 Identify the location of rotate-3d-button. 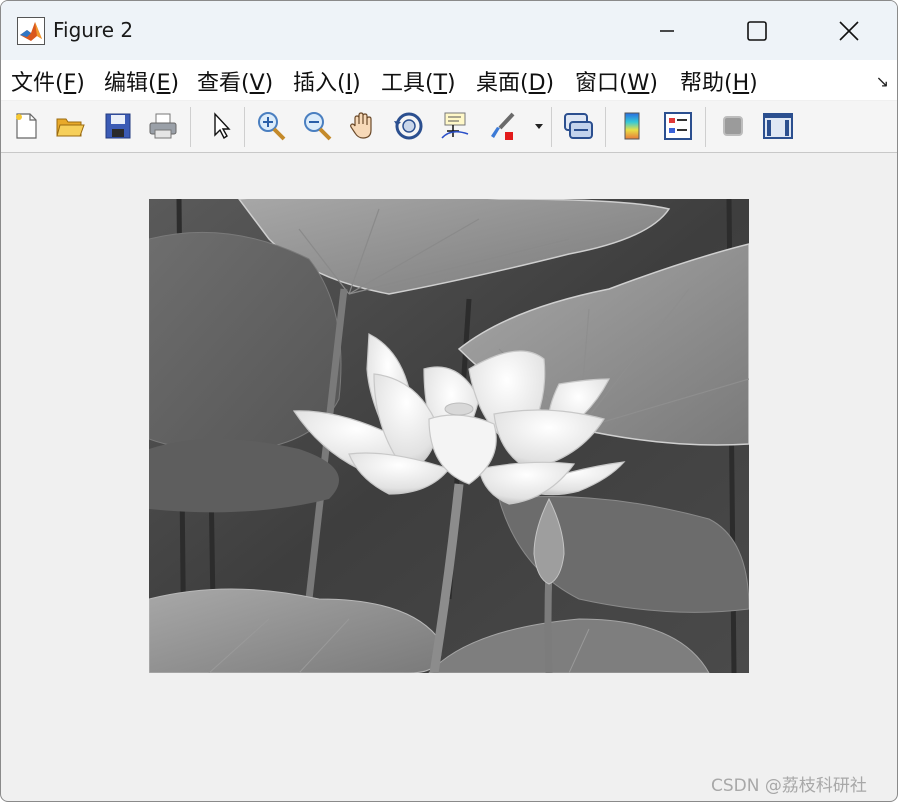
(409, 126).